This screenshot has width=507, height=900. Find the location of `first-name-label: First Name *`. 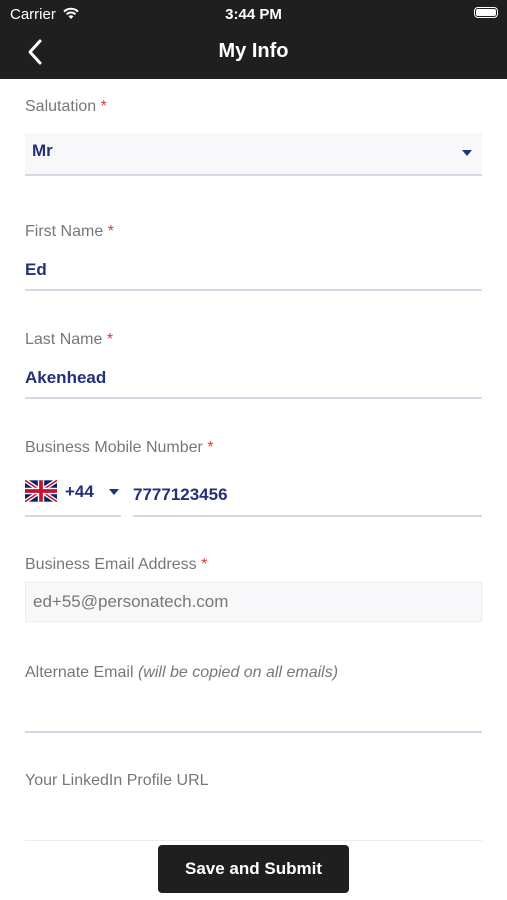

first-name-label: First Name * is located at coordinates (69, 231).